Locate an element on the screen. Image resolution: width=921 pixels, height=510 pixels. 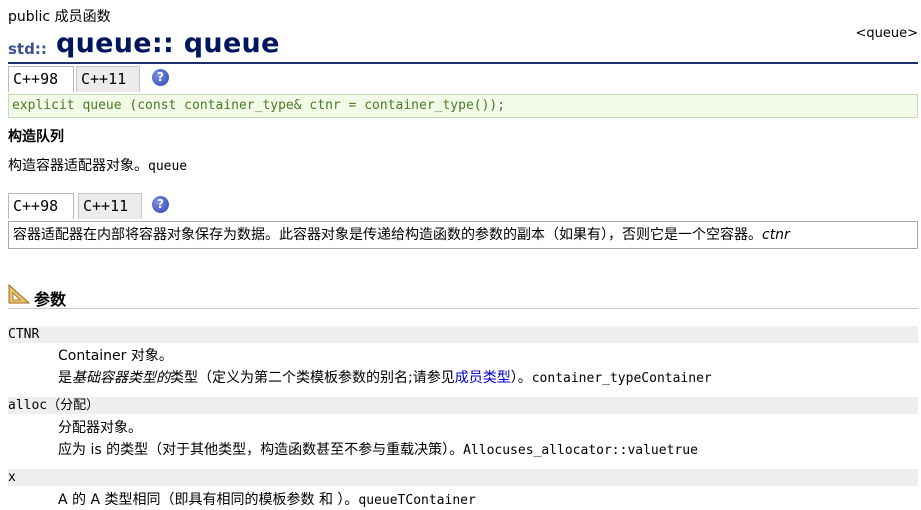
tab-cpp98-top: C++98 is located at coordinates (41, 79).